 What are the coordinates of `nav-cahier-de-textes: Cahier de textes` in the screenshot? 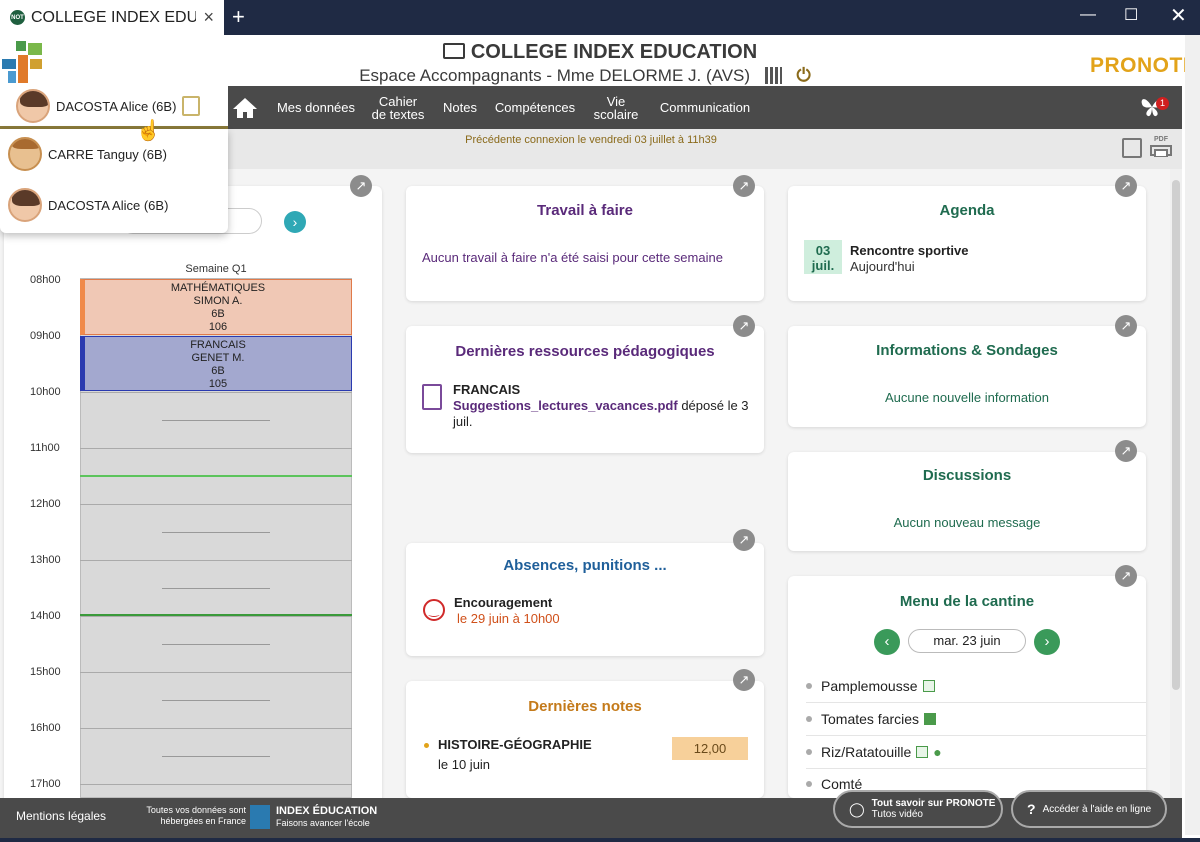 It's located at (398, 107).